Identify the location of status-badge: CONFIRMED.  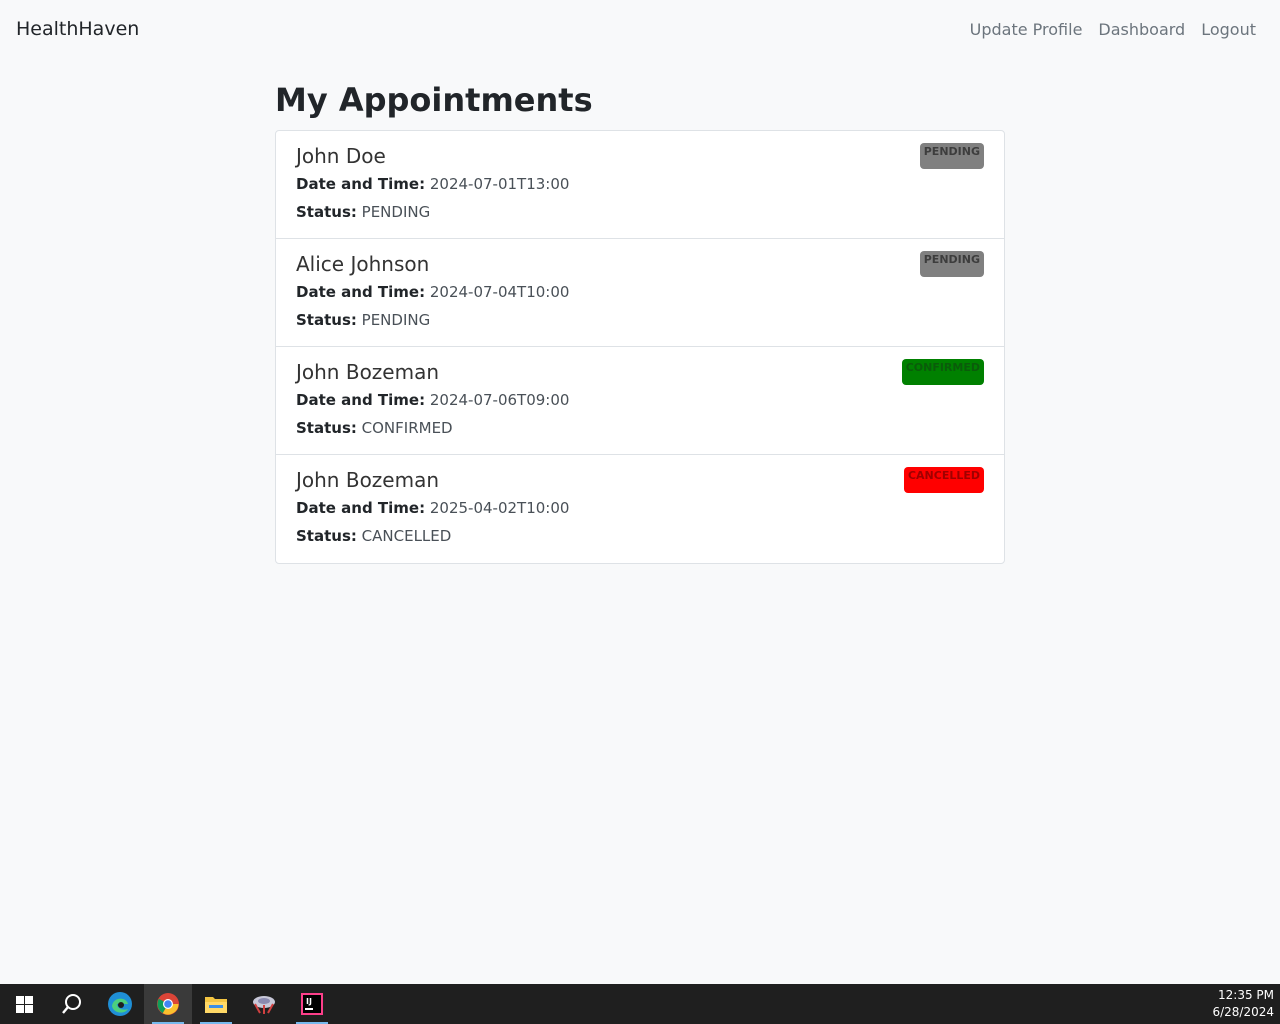
(942, 372).